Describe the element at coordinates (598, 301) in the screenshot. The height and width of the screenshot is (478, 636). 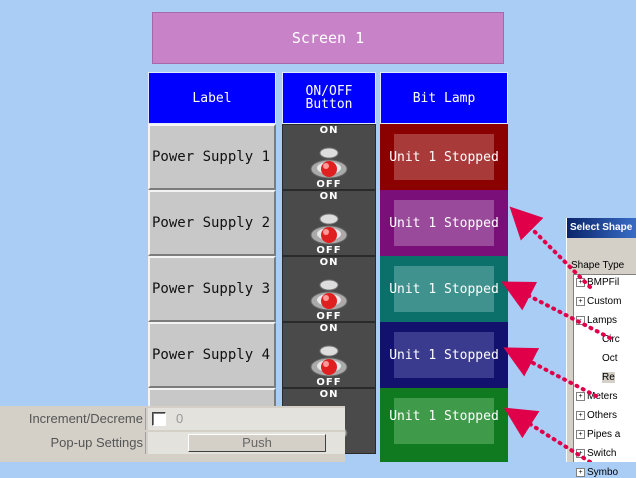
I see `tree-item-custom: + Custom` at that location.